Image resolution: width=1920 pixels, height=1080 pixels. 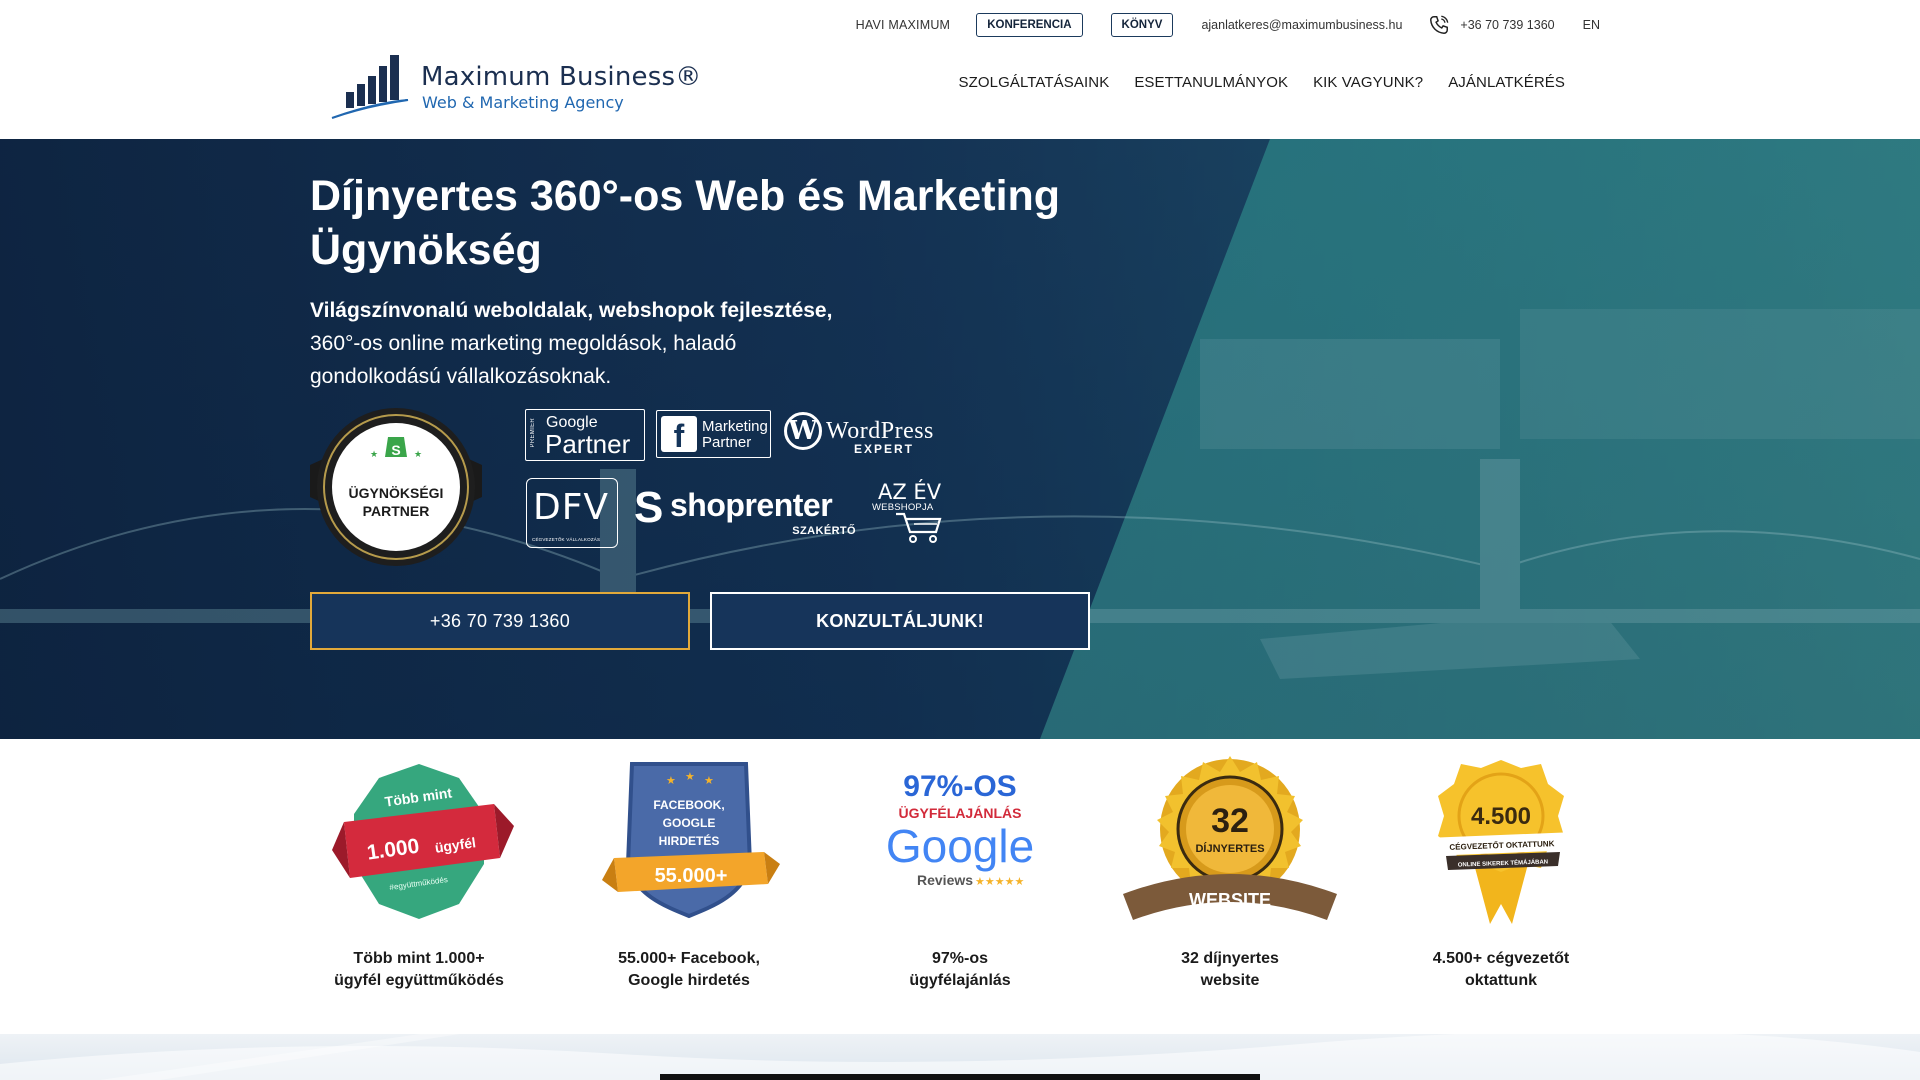 I want to click on az-ev-webshopja-badge: AZ ÉV WEBSHOPJA, so click(x=912, y=512).